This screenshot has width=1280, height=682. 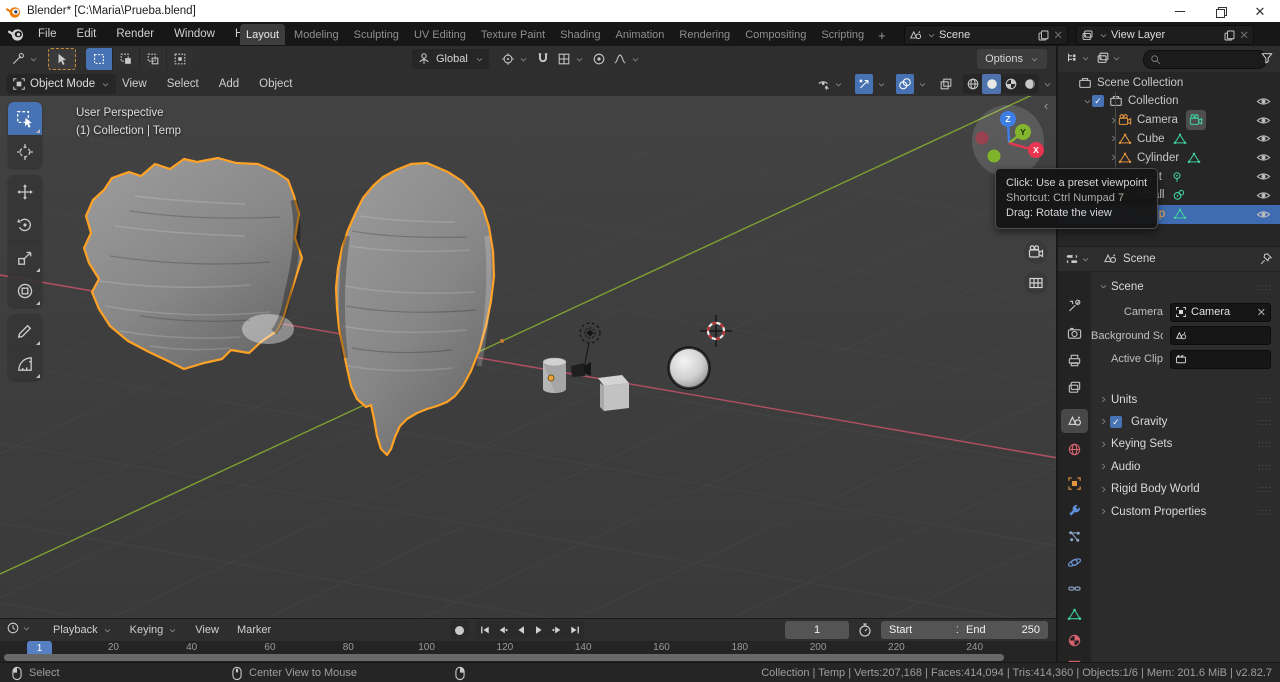 What do you see at coordinates (207, 630) in the screenshot?
I see `timeline-menu-view: View` at bounding box center [207, 630].